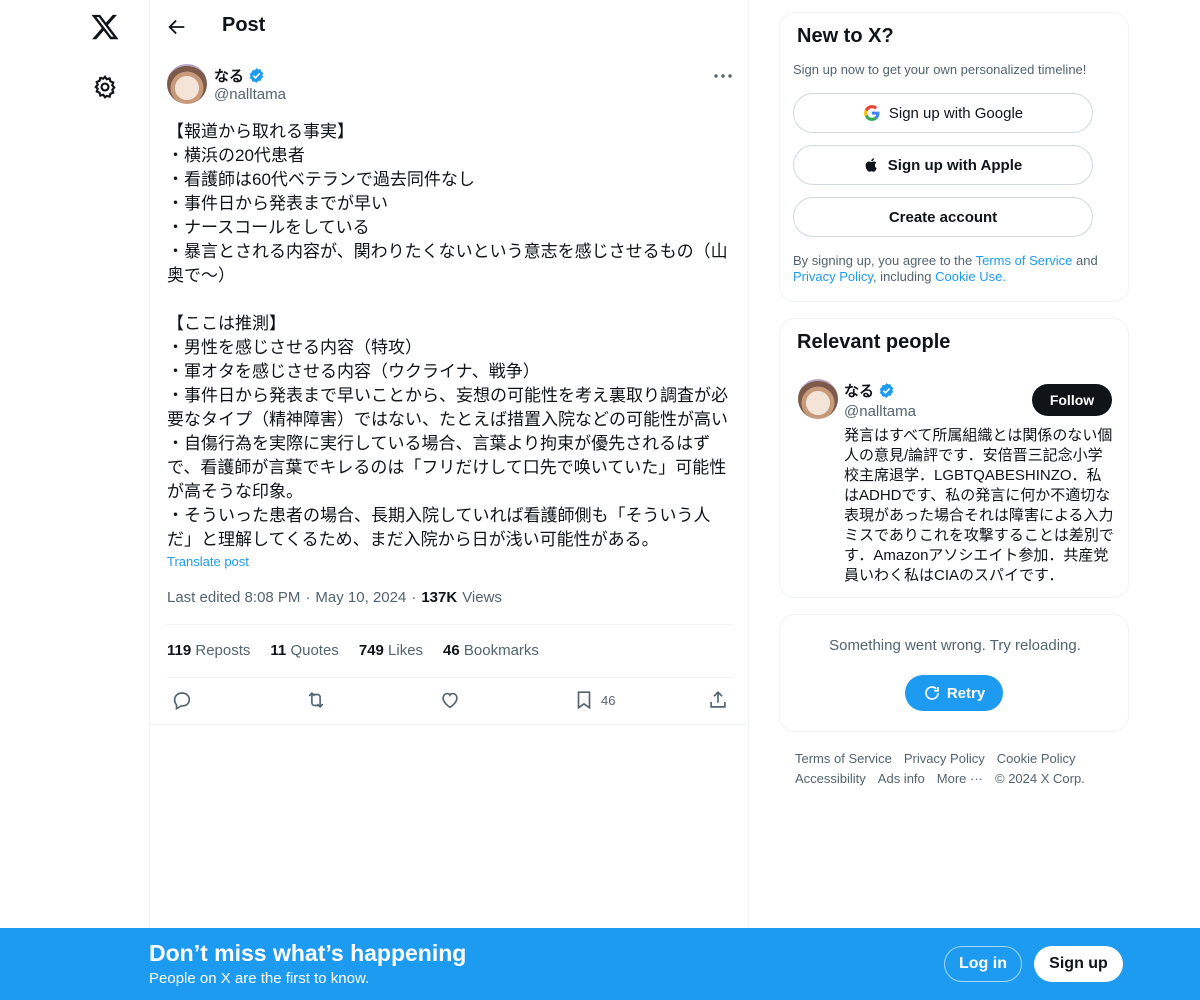 The image size is (1200, 1000). Describe the element at coordinates (1040, 778) in the screenshot. I see `footer-copyright: © 2024 X Corp.` at that location.